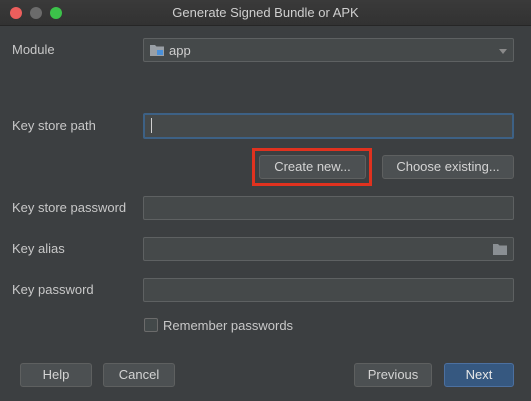 This screenshot has width=531, height=401. I want to click on module-value: app, so click(180, 50).